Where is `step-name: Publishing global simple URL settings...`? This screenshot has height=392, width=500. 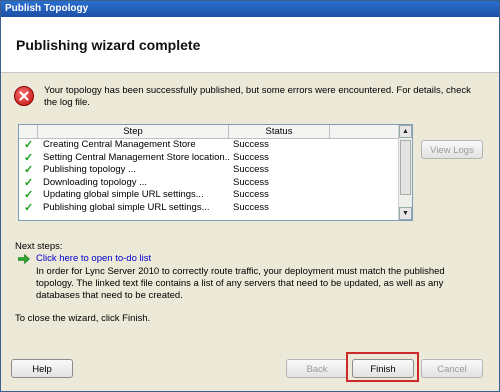
step-name: Publishing global simple URL settings... is located at coordinates (126, 207).